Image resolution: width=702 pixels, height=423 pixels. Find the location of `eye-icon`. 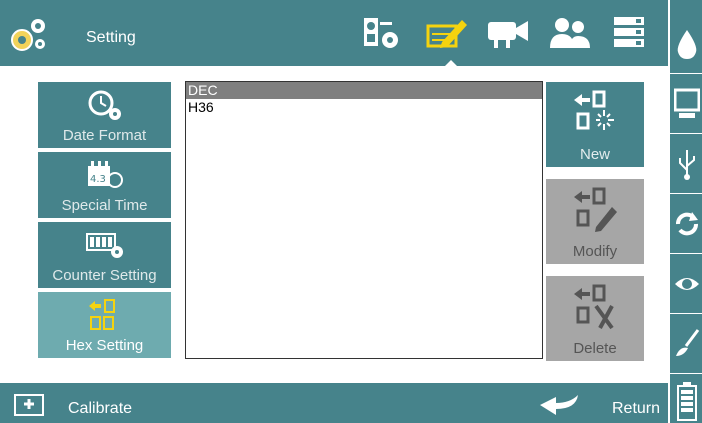

eye-icon is located at coordinates (687, 284).